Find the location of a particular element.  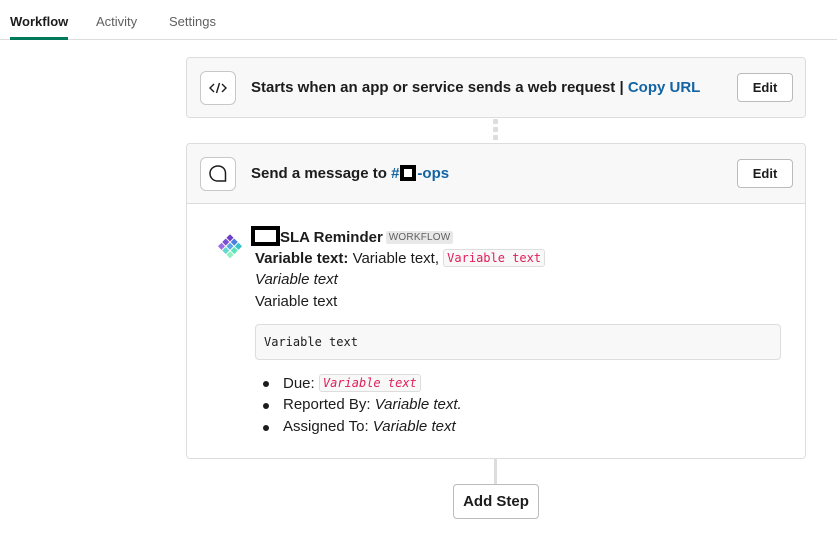

tab-bar: Workflow Activity Settings is located at coordinates (418, 20).